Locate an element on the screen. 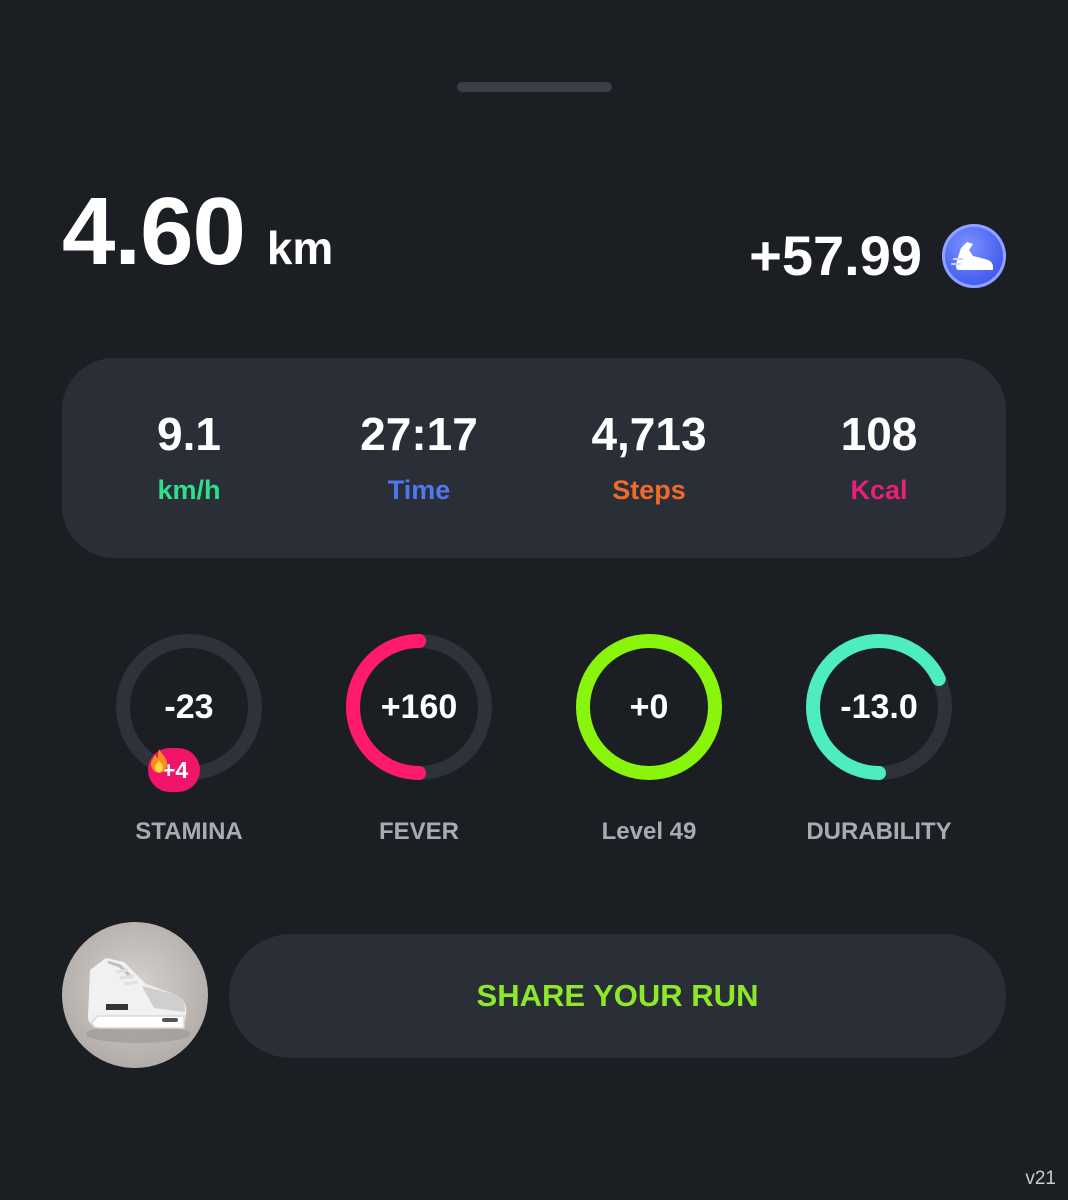 This screenshot has height=1200, width=1068. stat-value: 4,713 is located at coordinates (649, 433).